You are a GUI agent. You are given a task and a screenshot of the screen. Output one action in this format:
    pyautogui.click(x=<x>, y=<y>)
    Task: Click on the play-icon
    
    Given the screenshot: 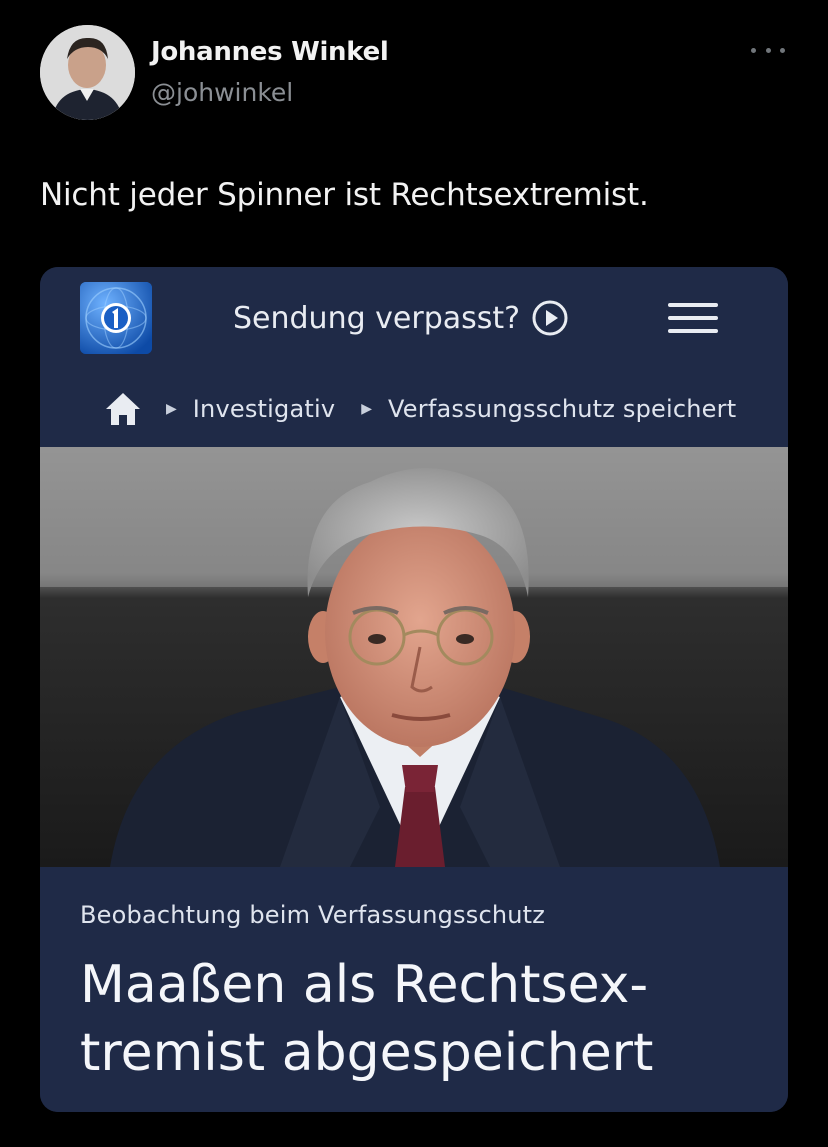 What is the action you would take?
    pyautogui.click(x=550, y=318)
    